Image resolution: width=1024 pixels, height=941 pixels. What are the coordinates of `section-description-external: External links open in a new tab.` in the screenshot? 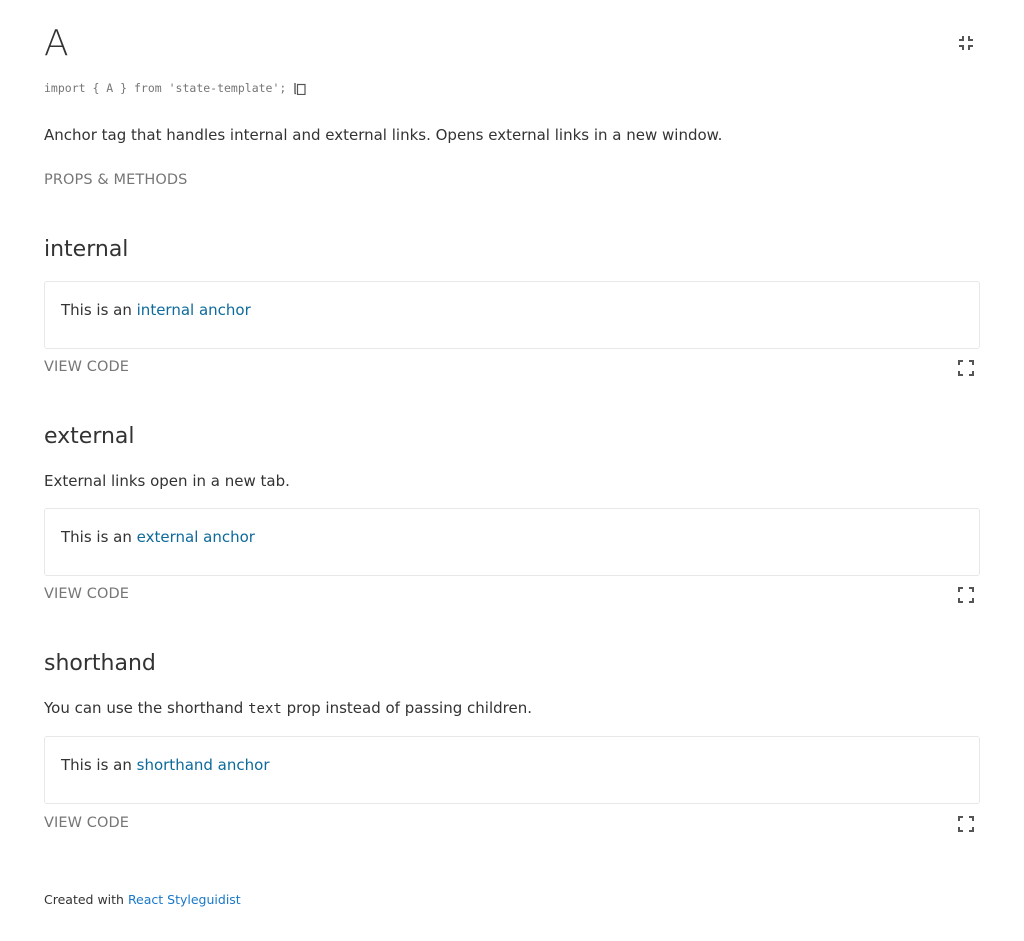 It's located at (167, 481).